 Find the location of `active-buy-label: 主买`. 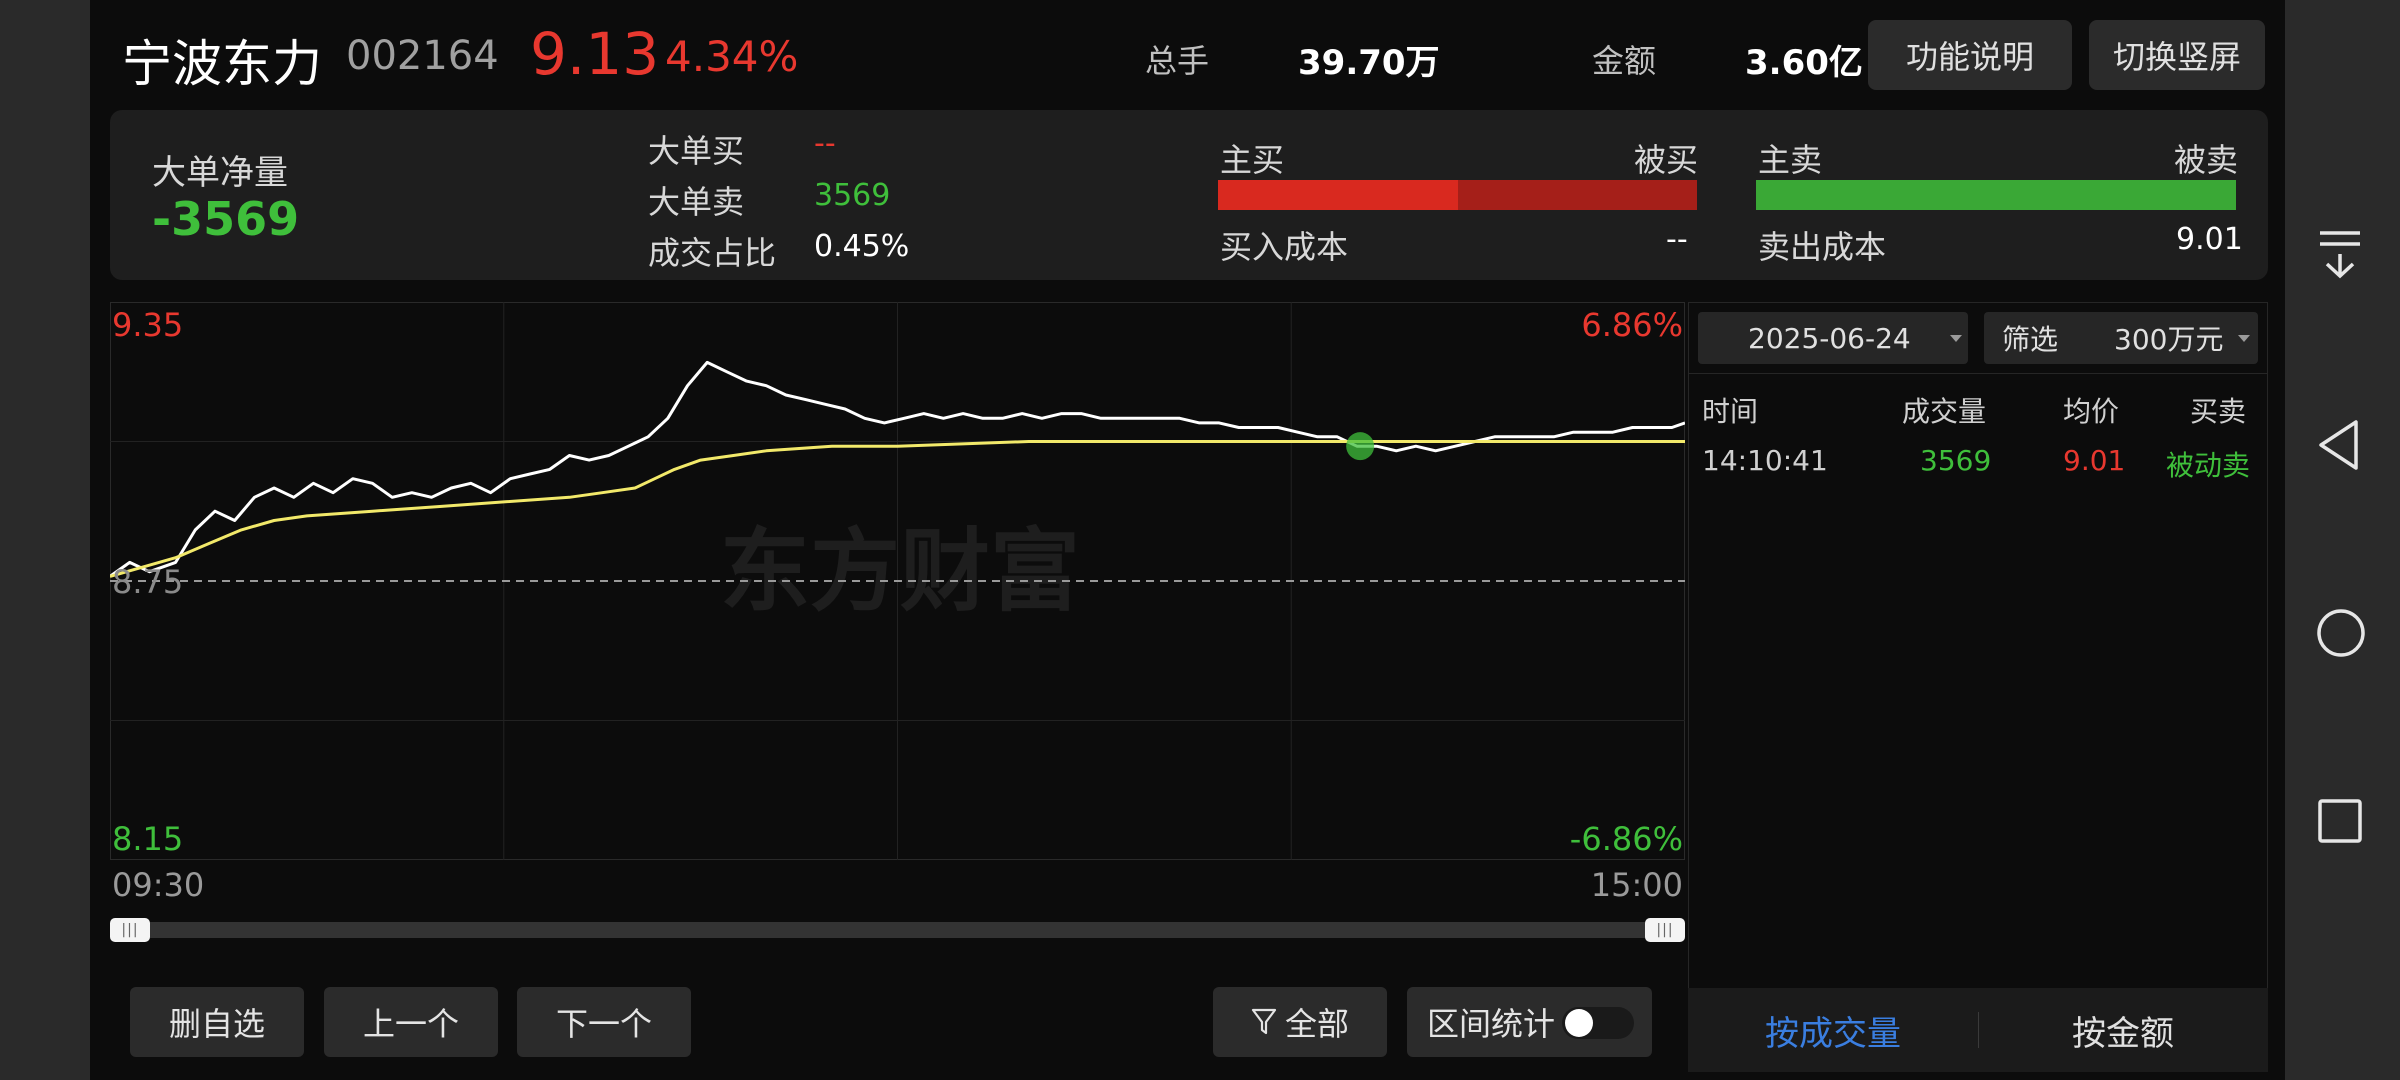

active-buy-label: 主买 is located at coordinates (1252, 160).